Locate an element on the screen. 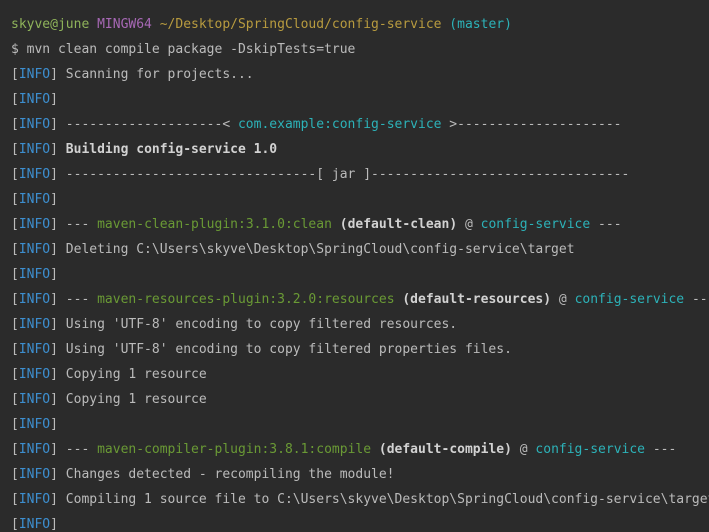 The image size is (709, 532). maven-plugin-goal: maven-clean-plugin:3.1.0:clean is located at coordinates (214, 224).